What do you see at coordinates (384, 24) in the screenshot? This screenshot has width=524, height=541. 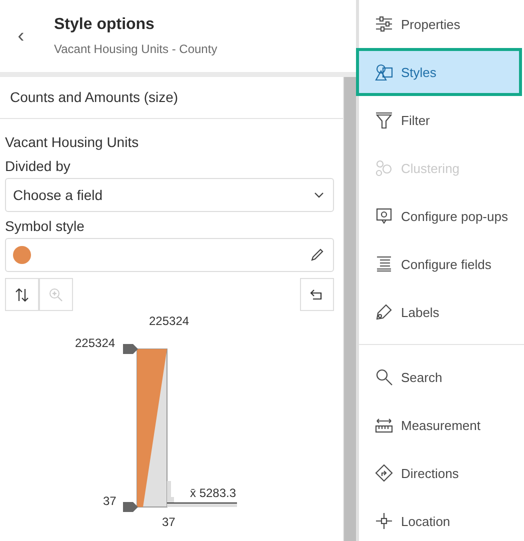 I see `sliders-icon` at bounding box center [384, 24].